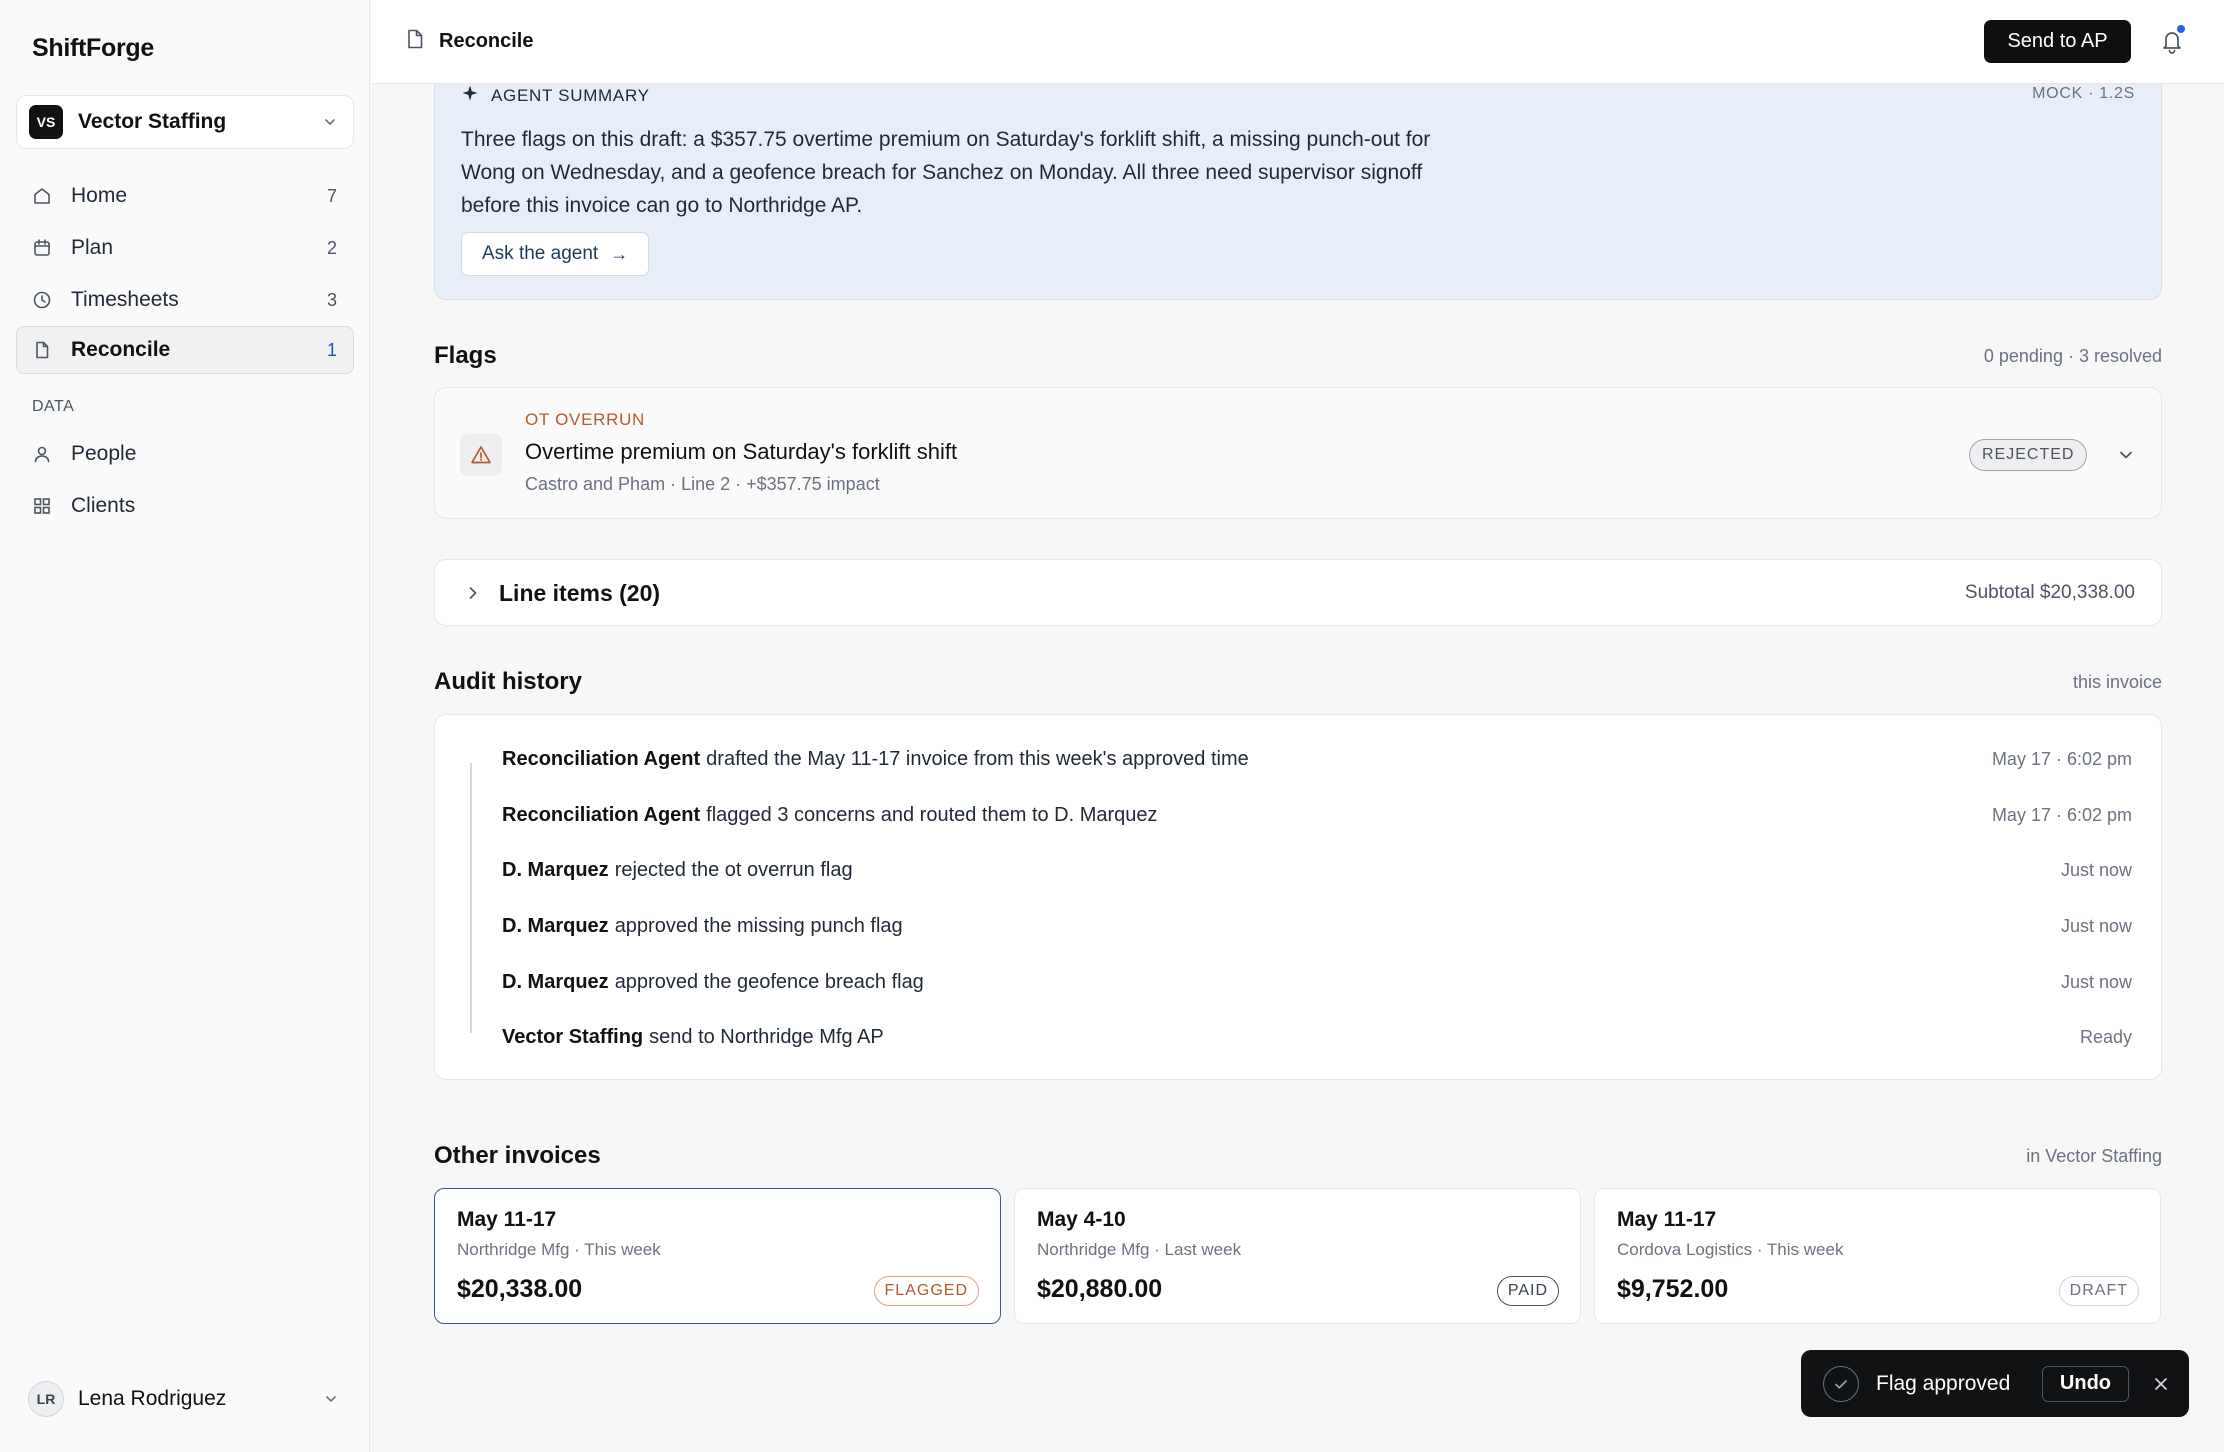  I want to click on audit-action: approved the missing punch flag, so click(758, 926).